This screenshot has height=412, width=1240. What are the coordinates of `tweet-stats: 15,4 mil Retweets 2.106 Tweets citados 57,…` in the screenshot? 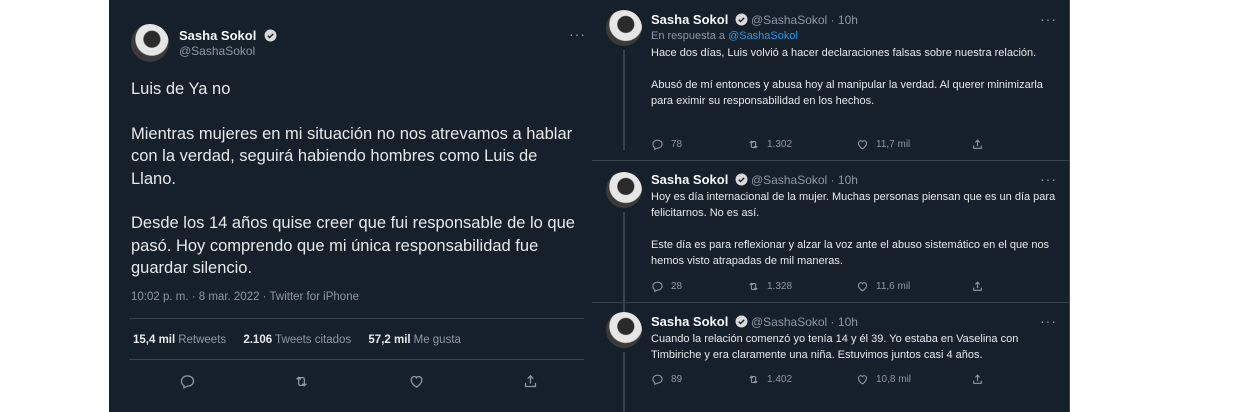 It's located at (304, 340).